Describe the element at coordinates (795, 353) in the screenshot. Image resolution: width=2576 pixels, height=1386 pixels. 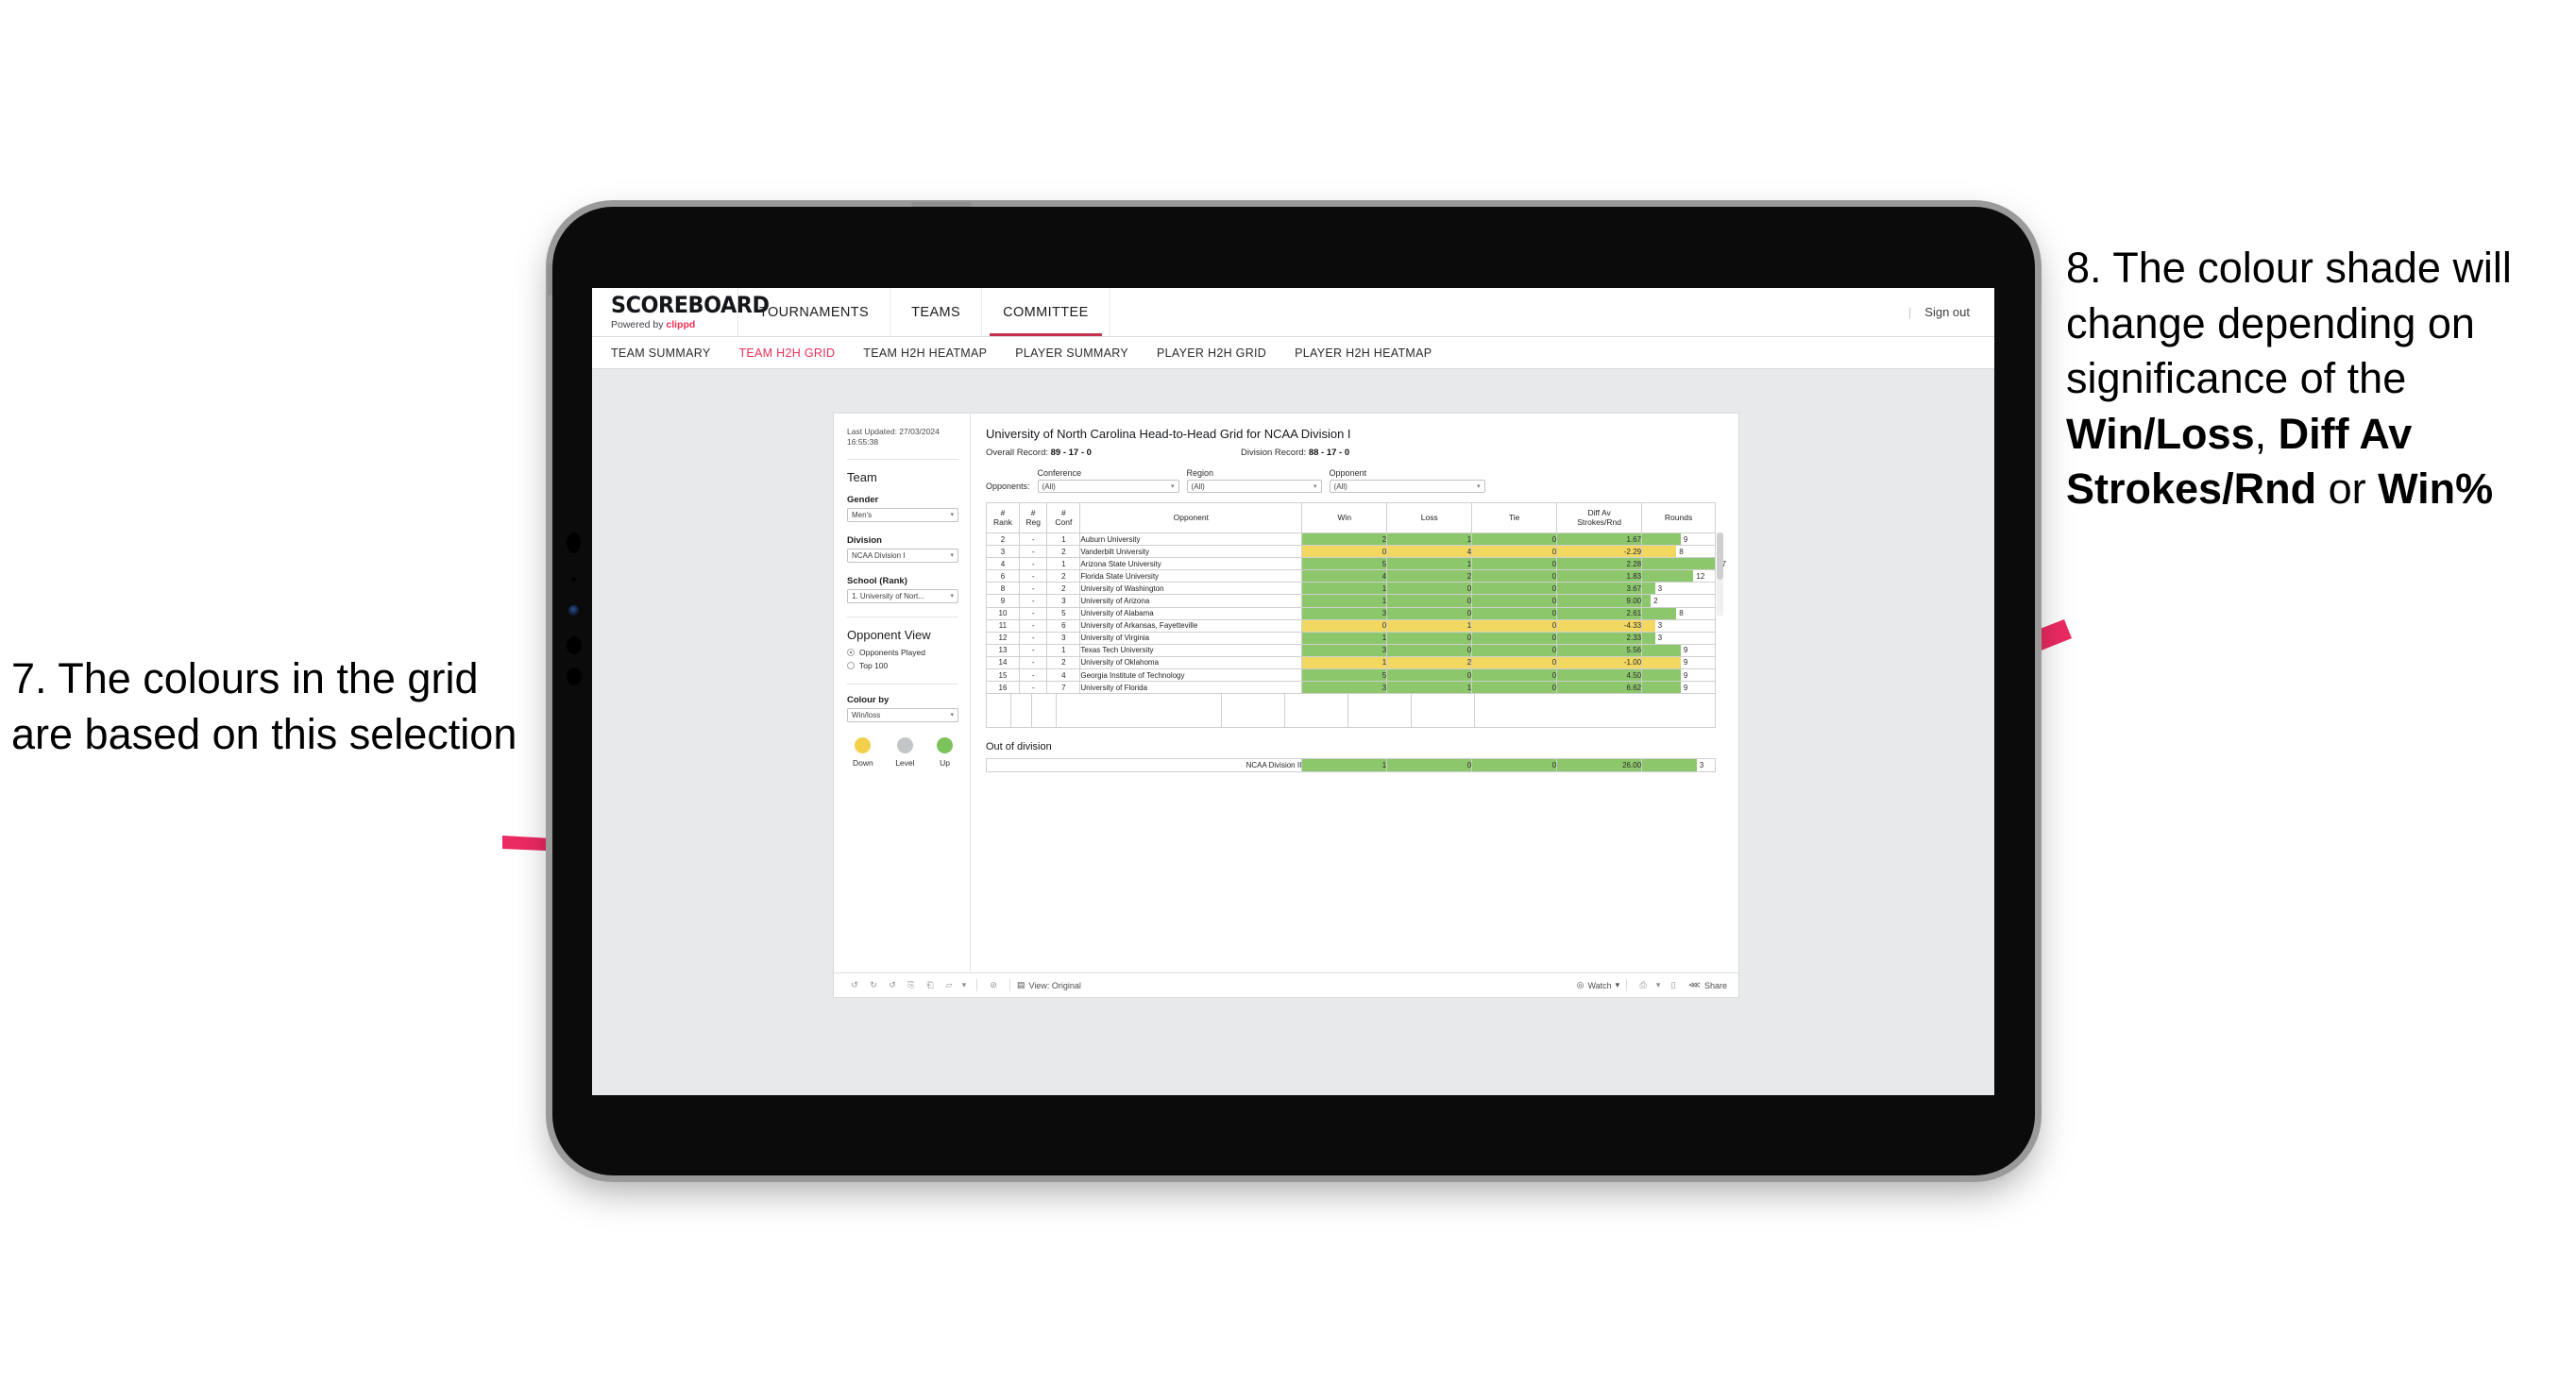
I see `subnav-item-team-h2h-grid: TEAM H2H GRID` at that location.